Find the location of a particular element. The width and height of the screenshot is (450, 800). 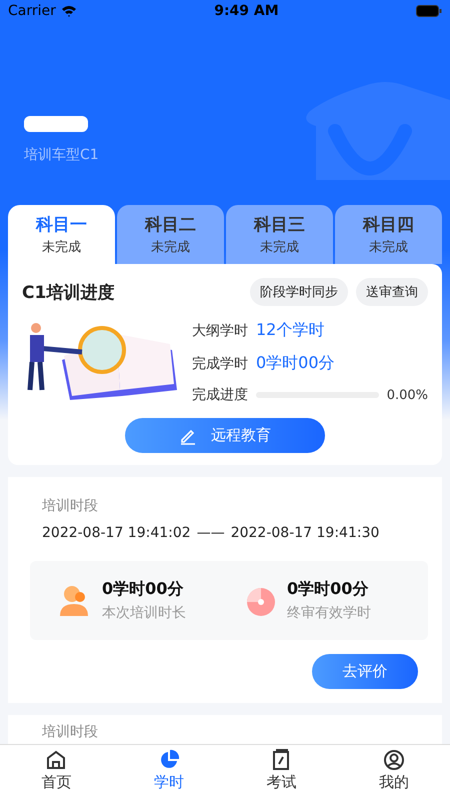

evaluate-button: 去评价 is located at coordinates (365, 671).